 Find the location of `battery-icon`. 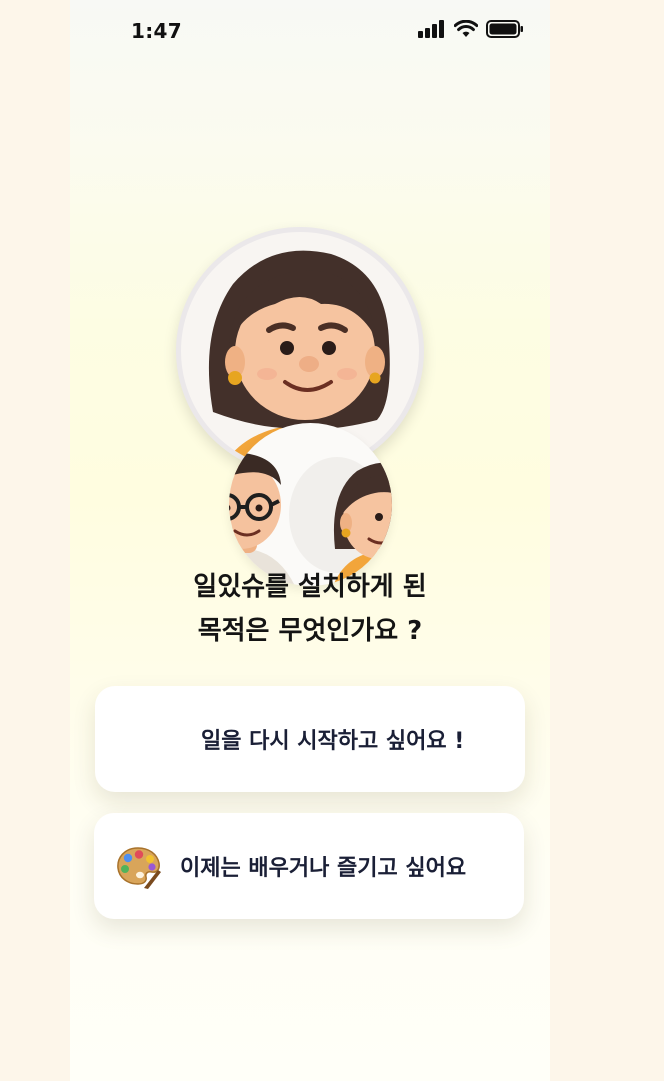

battery-icon is located at coordinates (504, 29).